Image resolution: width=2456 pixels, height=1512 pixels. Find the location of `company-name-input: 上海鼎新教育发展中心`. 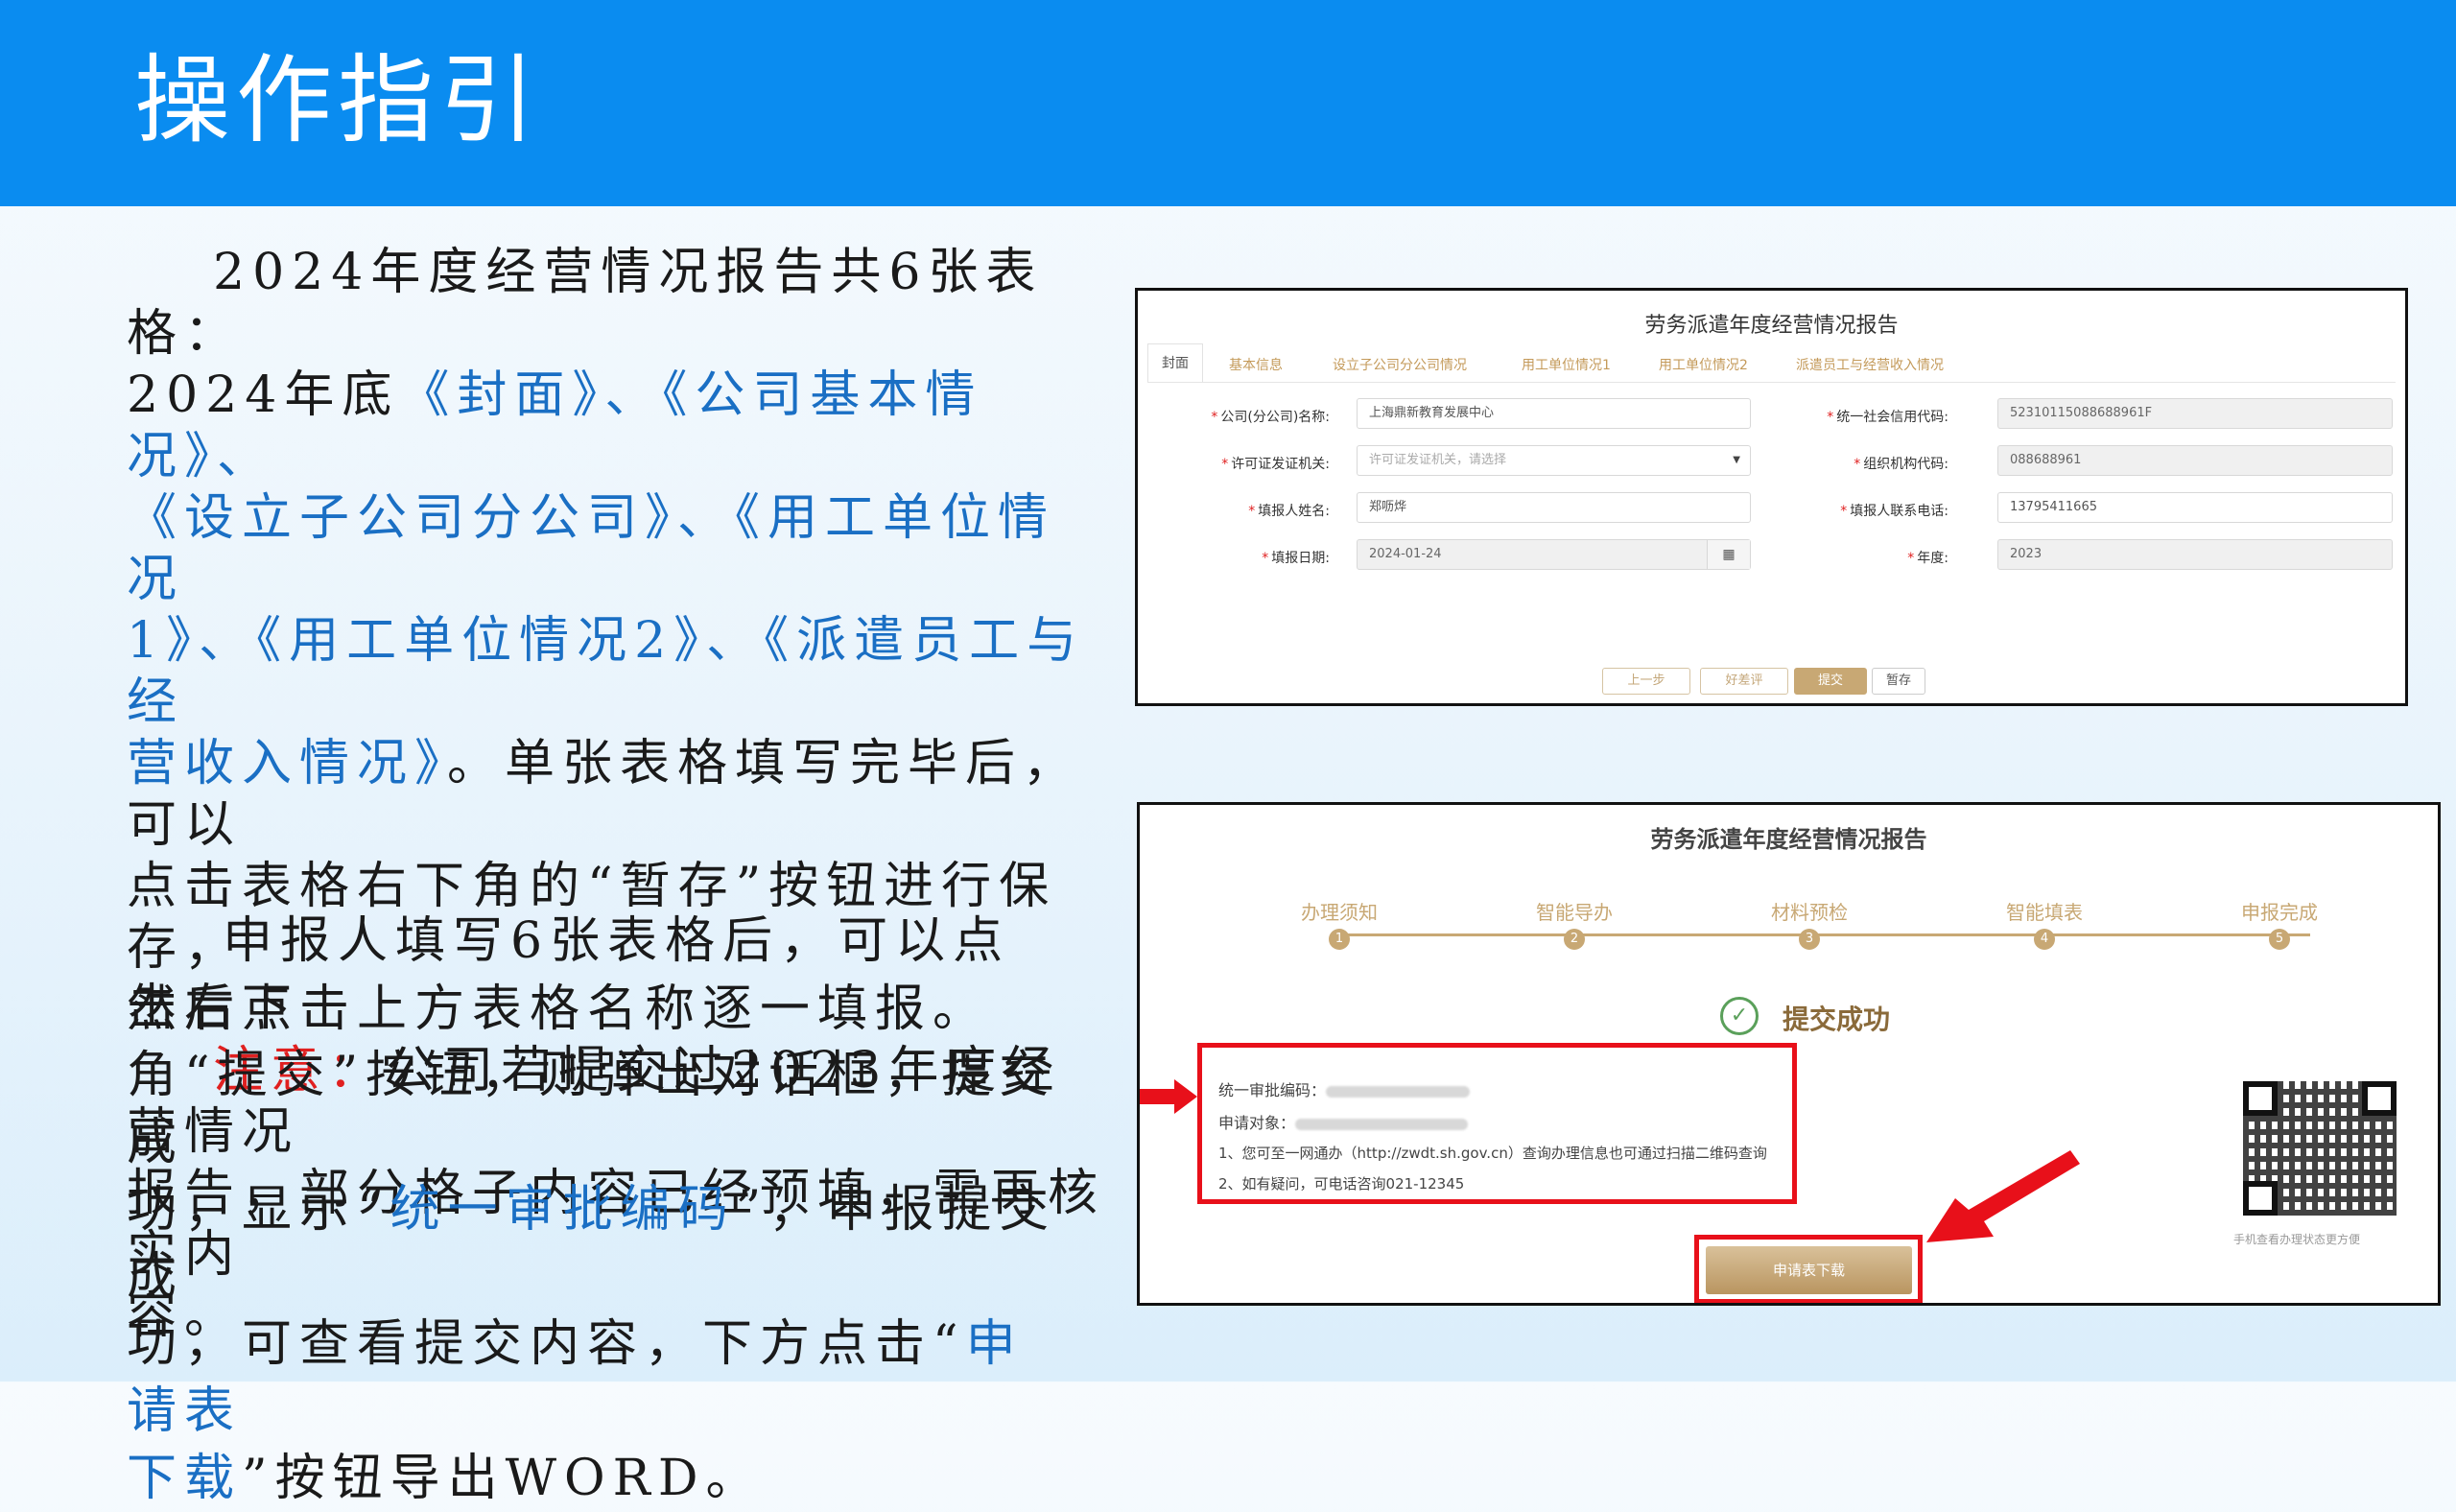

company-name-input: 上海鼎新教育发展中心 is located at coordinates (1554, 413).